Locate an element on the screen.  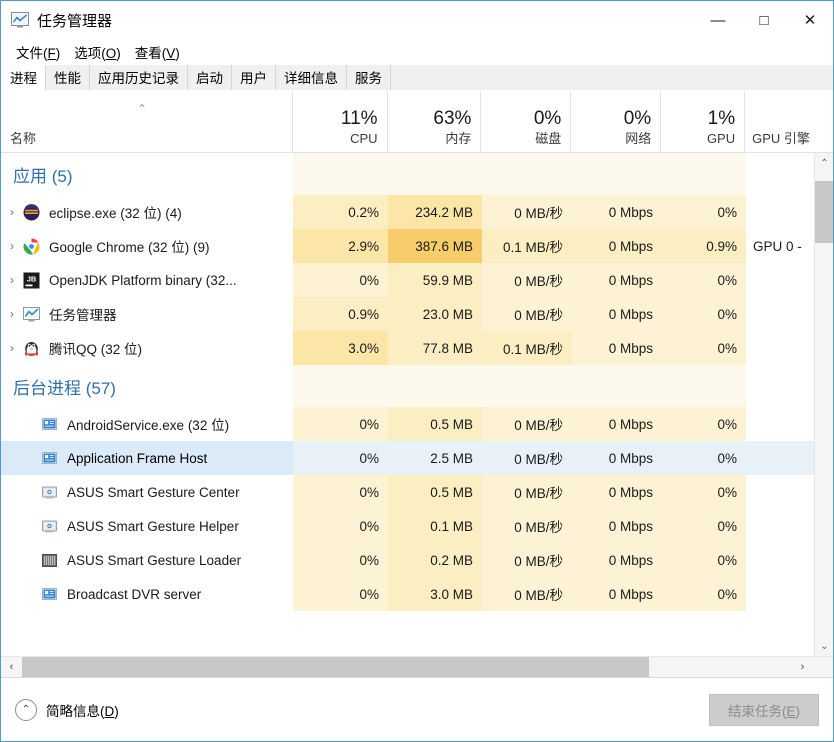
tab-details: 详细信息 is located at coordinates (311, 77).